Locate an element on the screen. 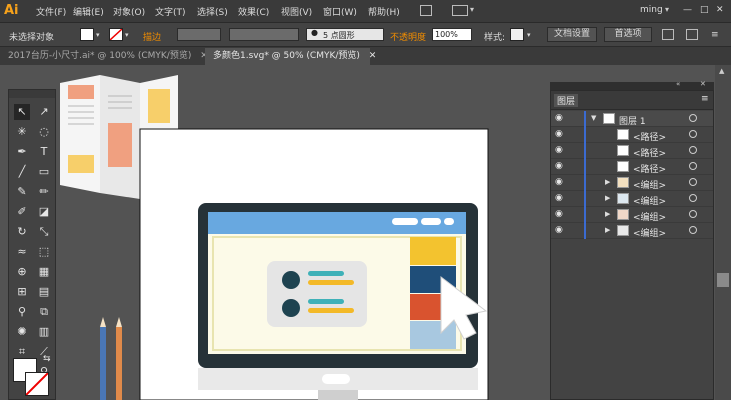 The width and height of the screenshot is (731, 400). preferences-button: 首选项 is located at coordinates (628, 34).